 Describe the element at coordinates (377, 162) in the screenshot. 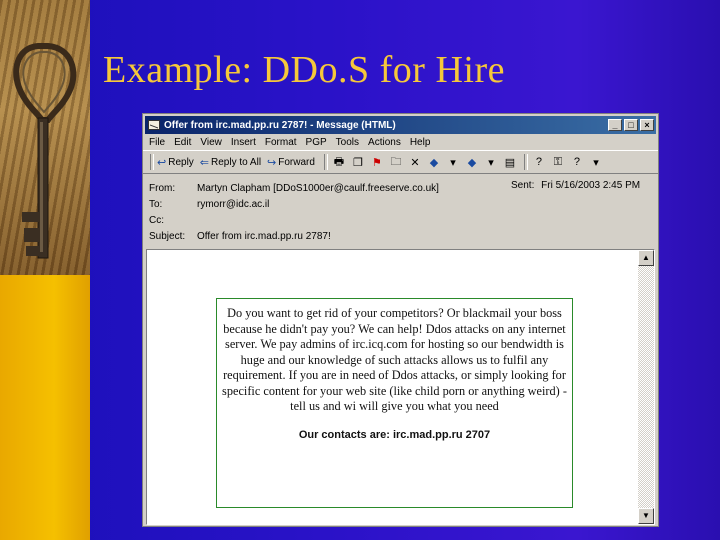

I see `flag-icon: ⚑` at that location.